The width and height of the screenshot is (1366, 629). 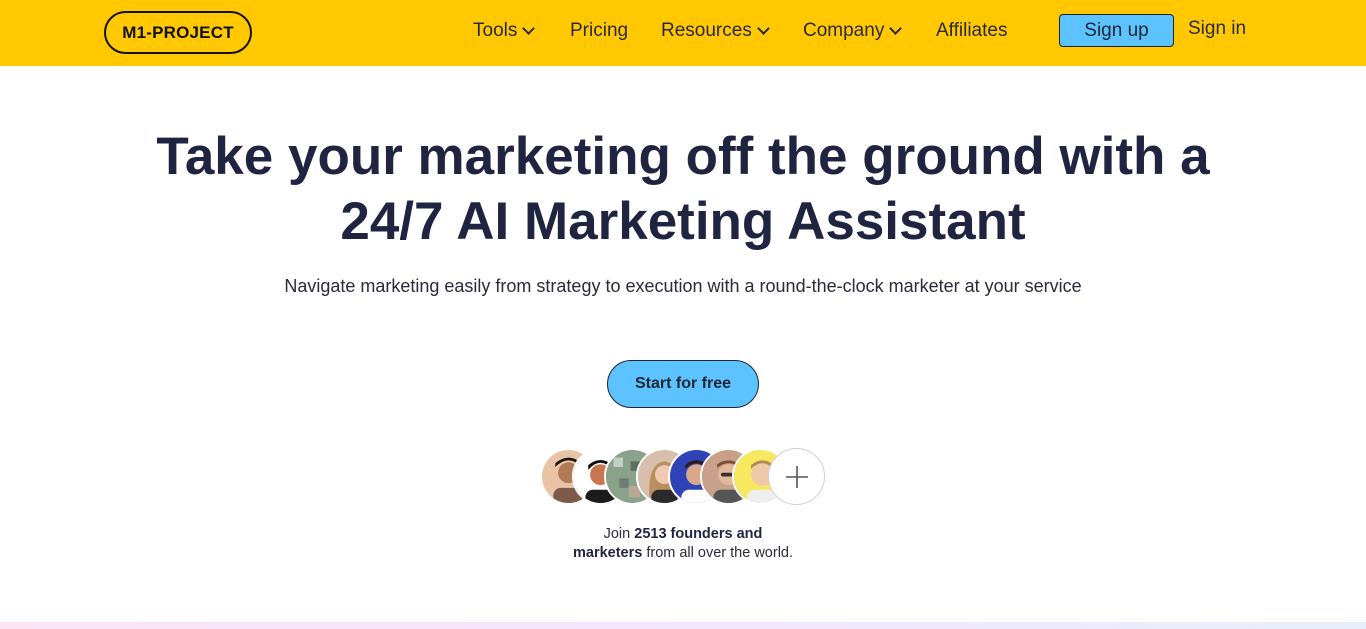 What do you see at coordinates (683, 221) in the screenshot?
I see `hero-title-line-2: 24/7 AI Marketing Assistant` at bounding box center [683, 221].